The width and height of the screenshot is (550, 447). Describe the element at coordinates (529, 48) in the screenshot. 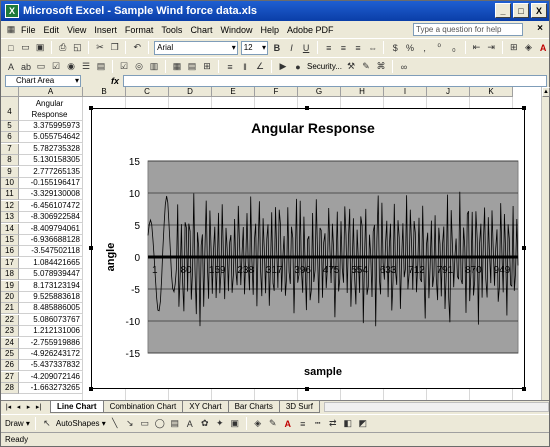

I see `fill-color-icon: ◈` at that location.